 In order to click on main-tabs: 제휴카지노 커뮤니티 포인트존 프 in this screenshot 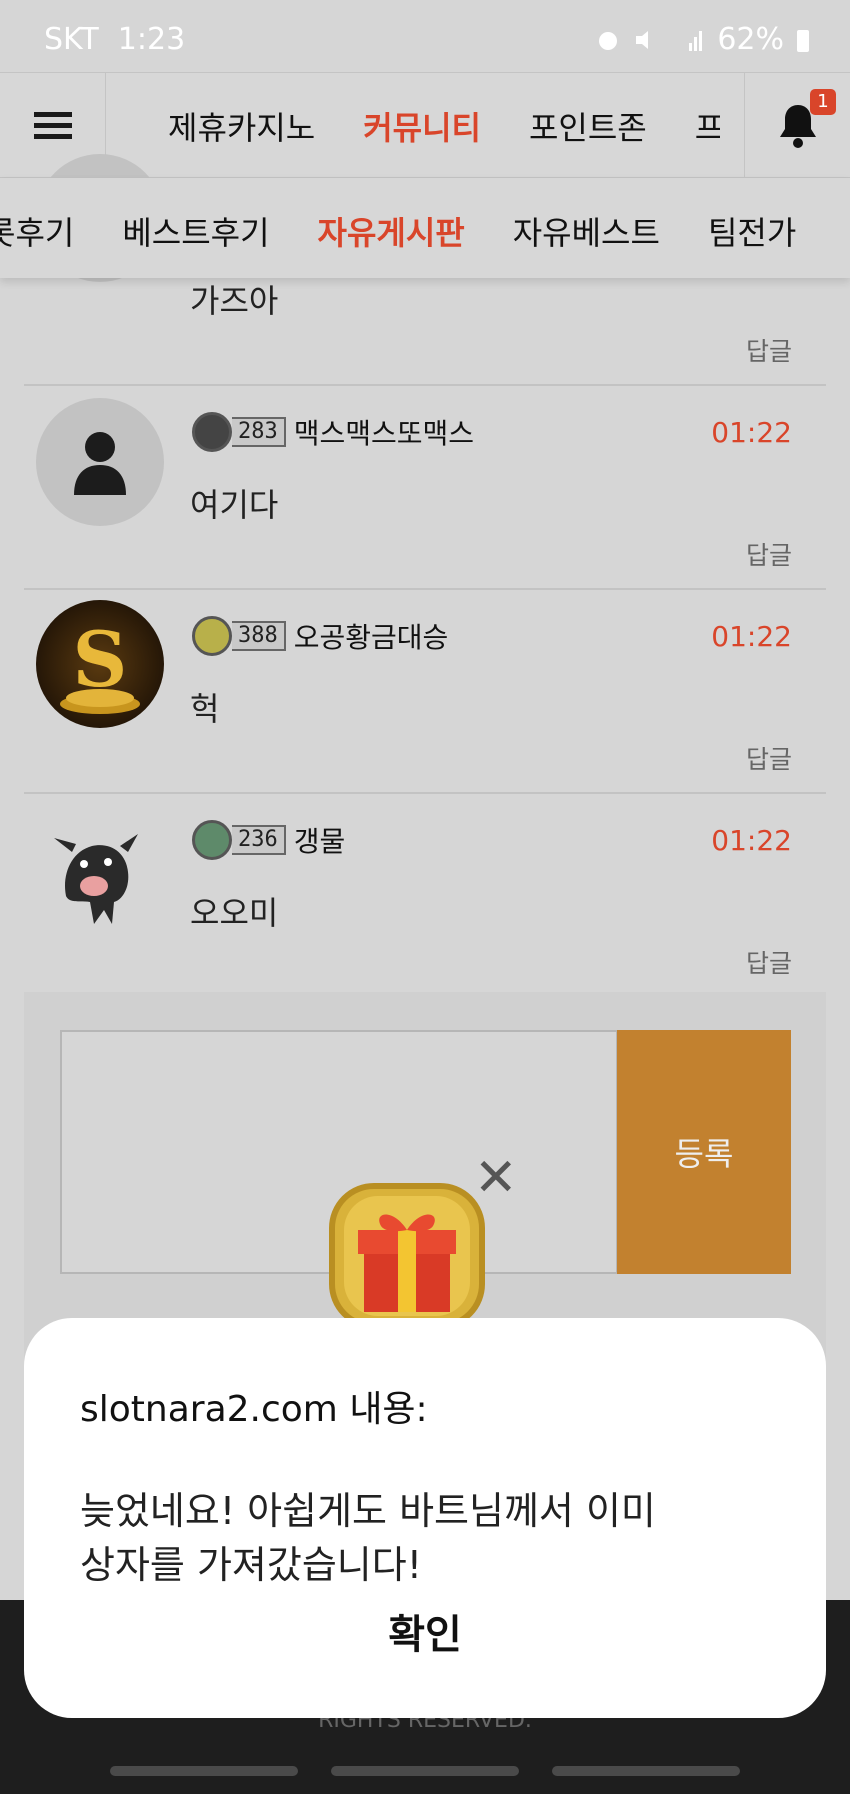, I will do `click(444, 126)`.